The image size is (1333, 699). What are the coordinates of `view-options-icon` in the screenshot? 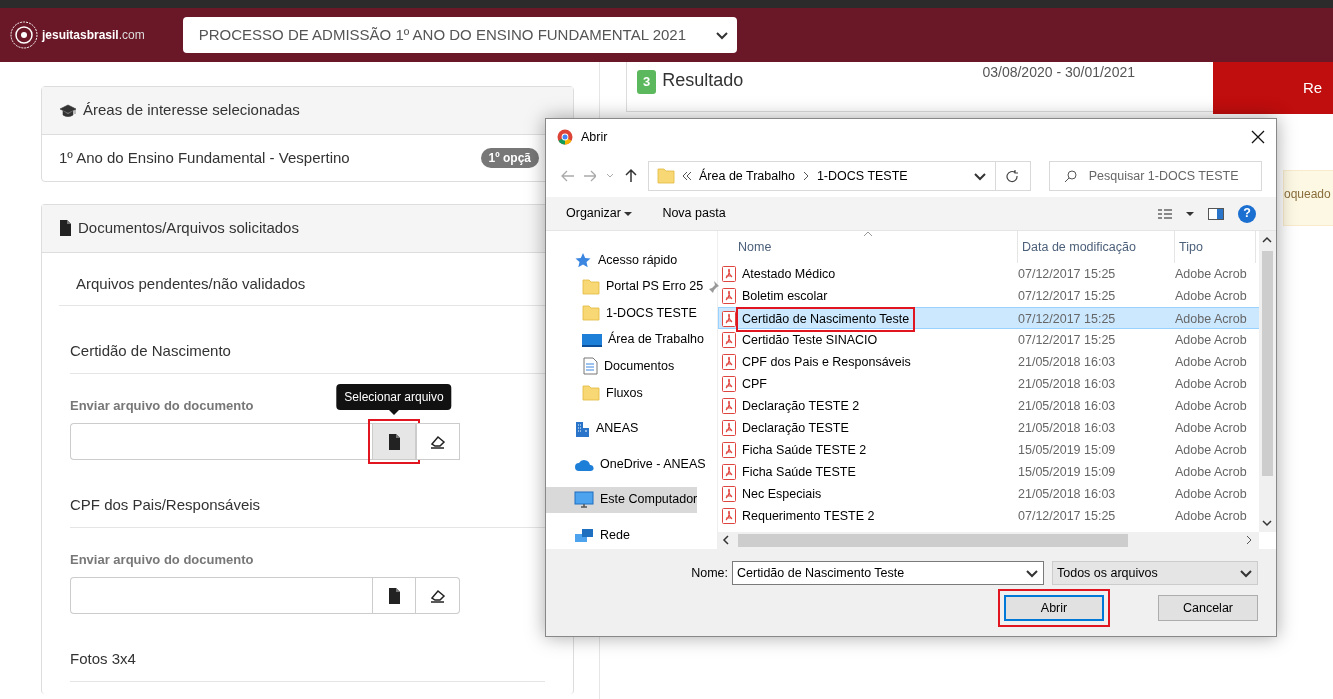 It's located at (1165, 213).